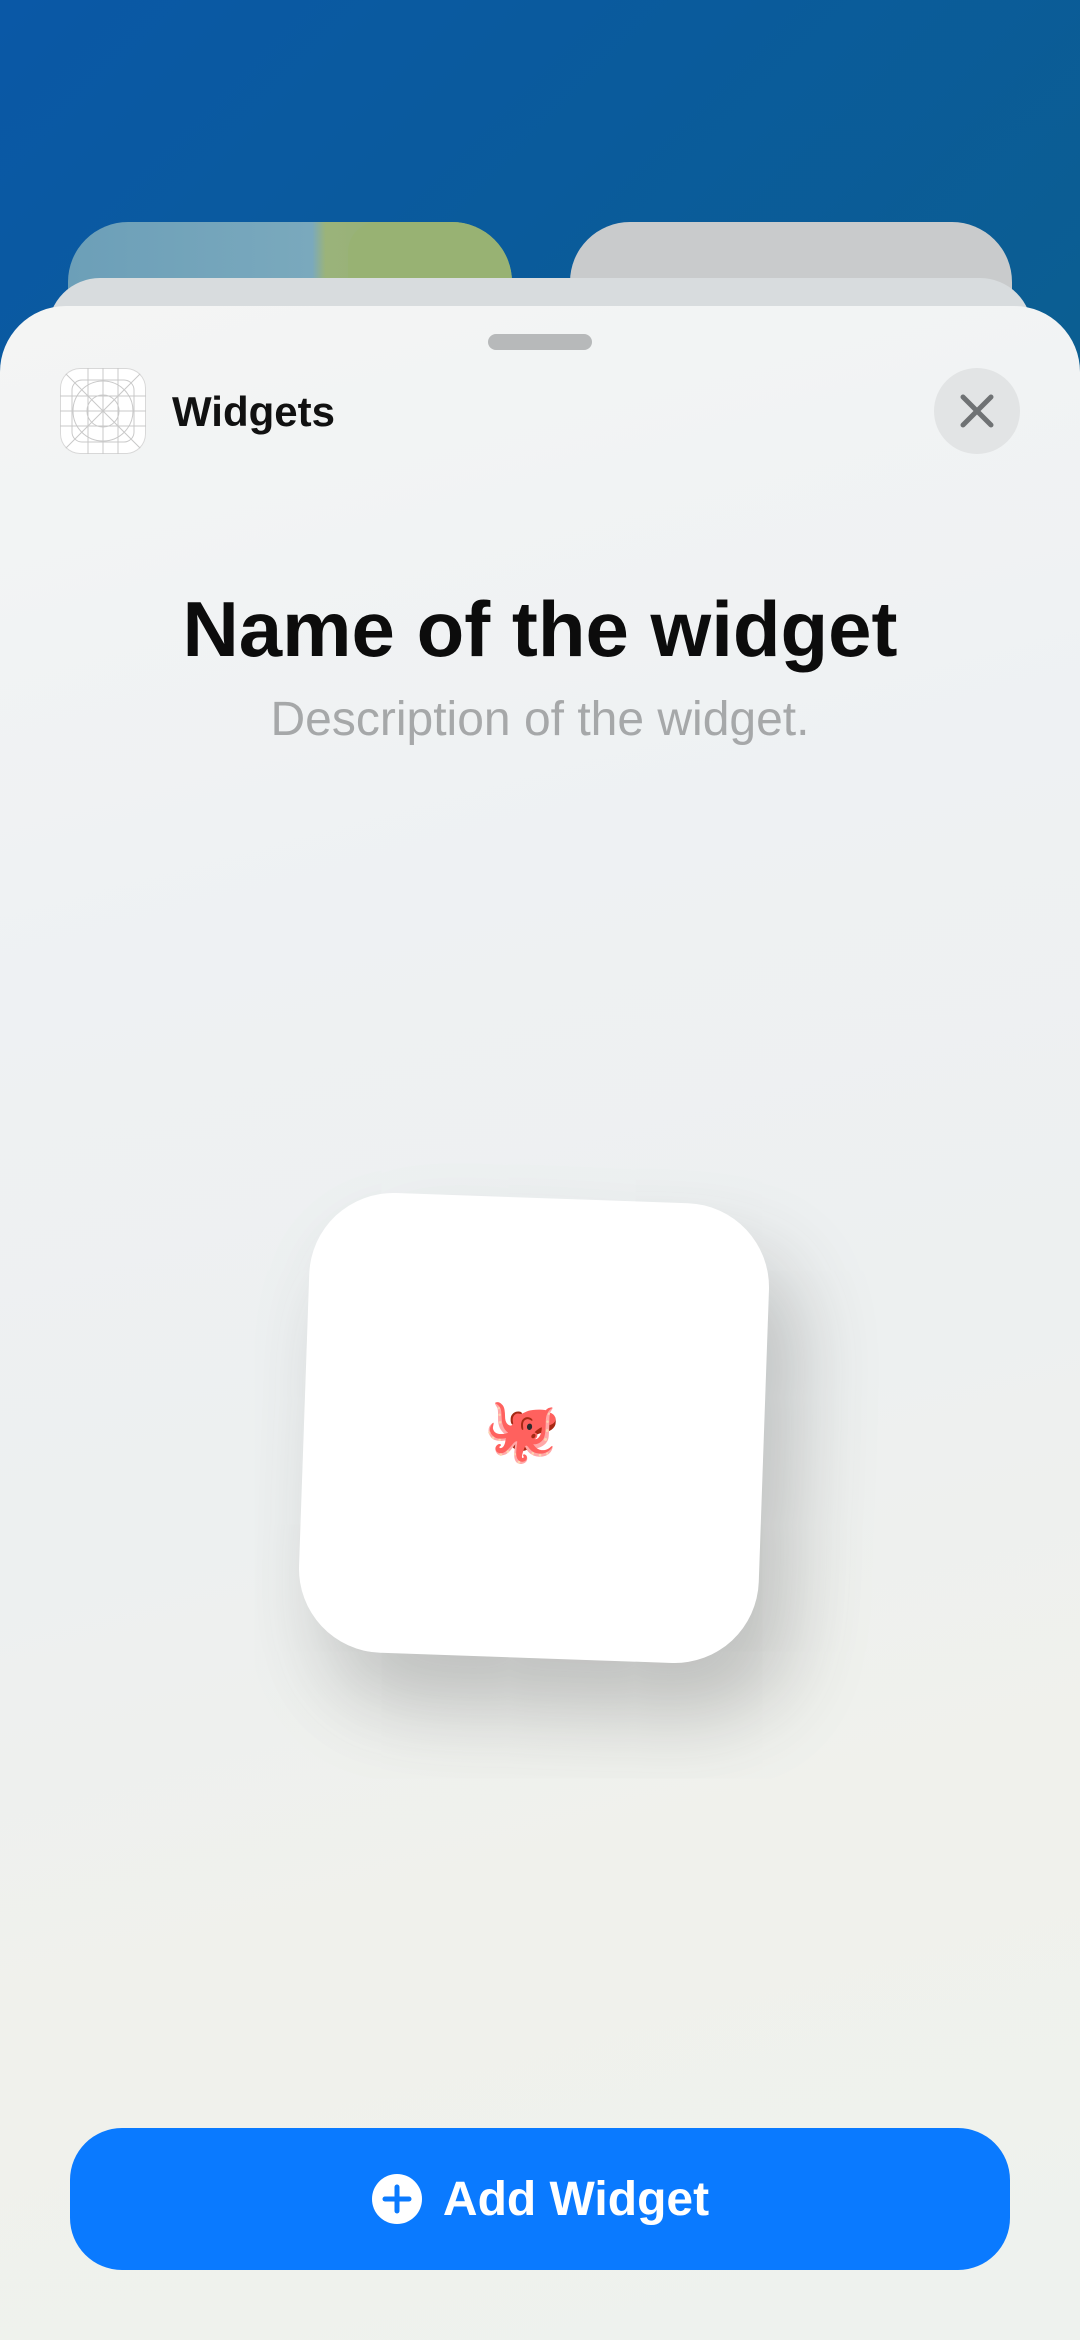 The height and width of the screenshot is (2340, 1080). What do you see at coordinates (540, 629) in the screenshot?
I see `widget-title: Name of the widget` at bounding box center [540, 629].